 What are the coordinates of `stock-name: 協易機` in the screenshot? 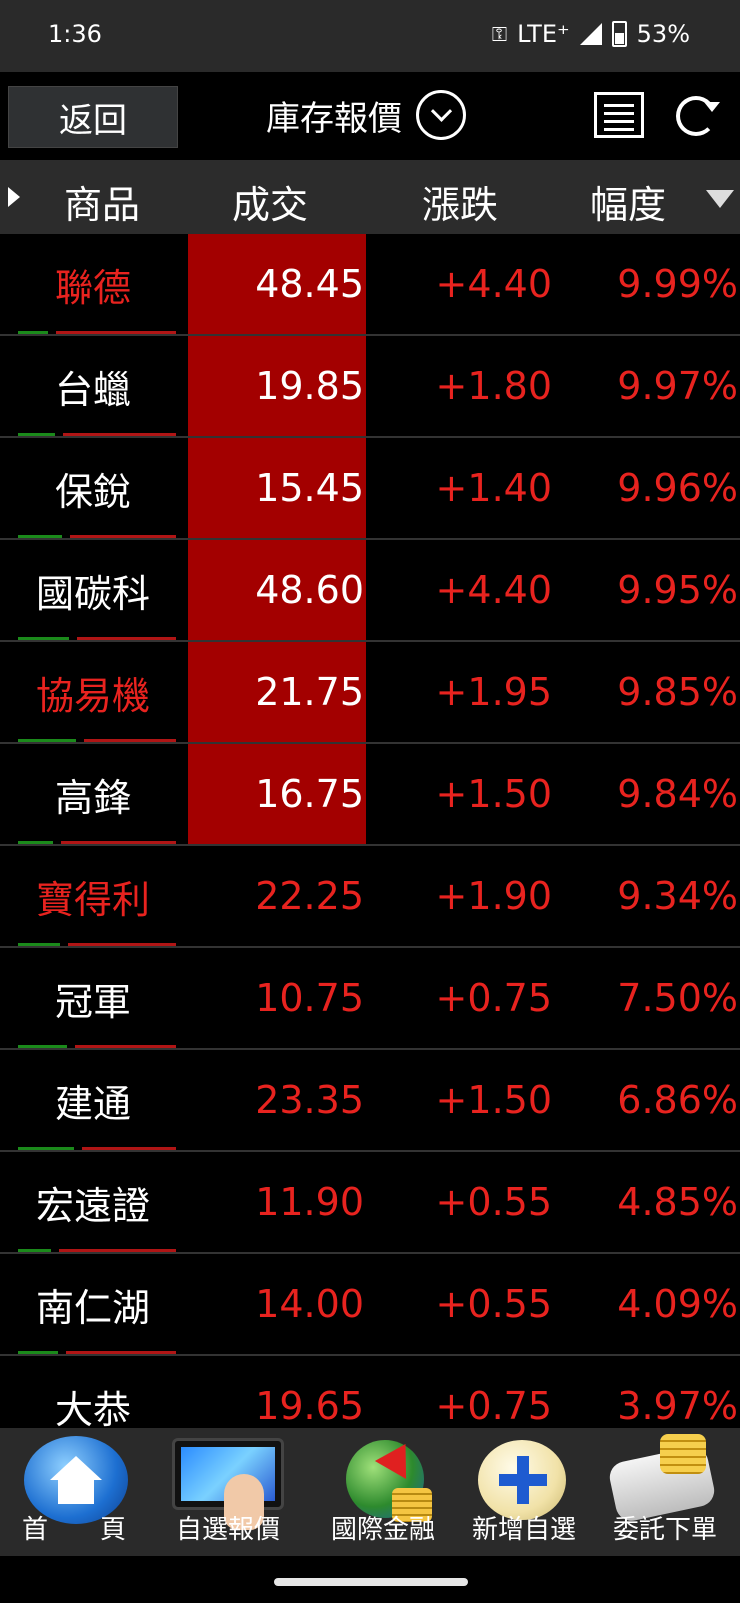 It's located at (92, 695).